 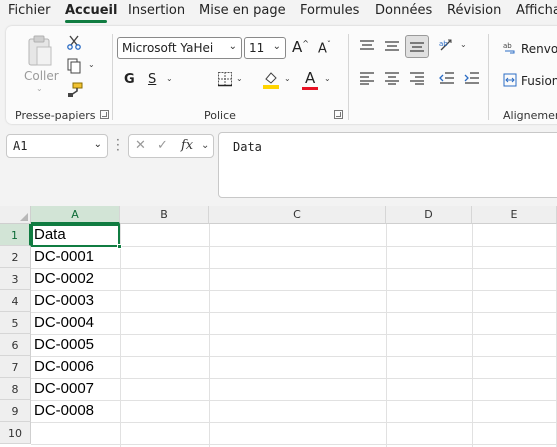 I want to click on orientation-icon: ab, so click(x=447, y=45).